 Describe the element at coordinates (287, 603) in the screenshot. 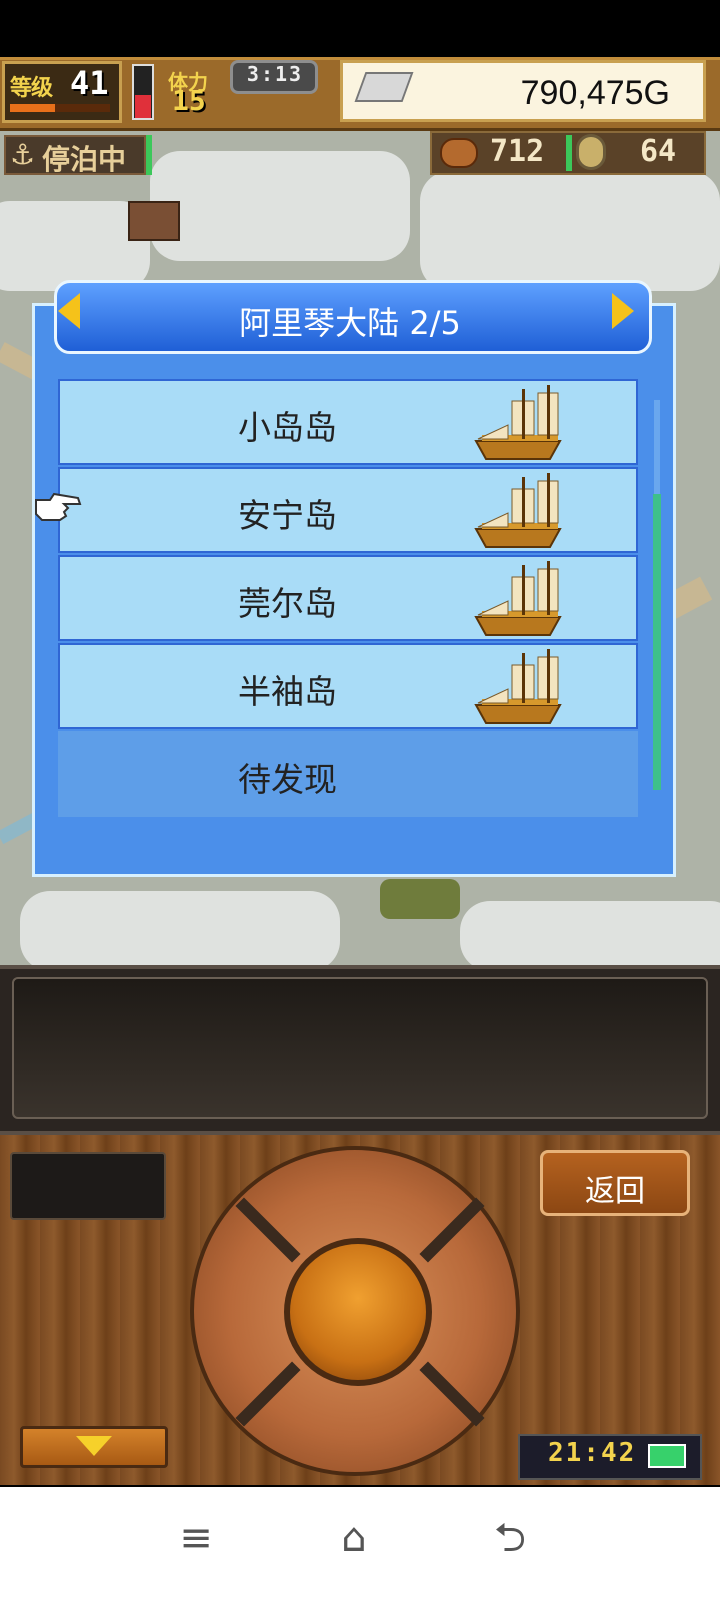

I see `island-name: 莞尔岛` at that location.